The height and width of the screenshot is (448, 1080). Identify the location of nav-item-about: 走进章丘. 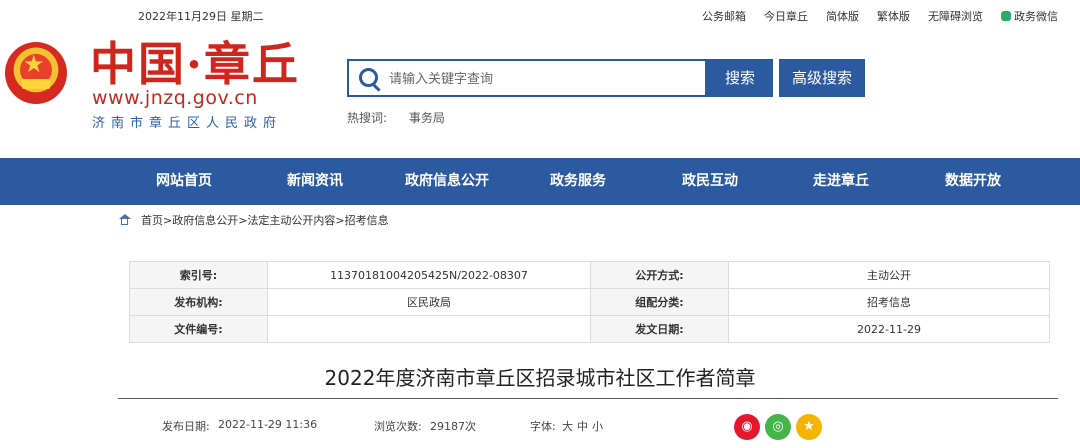
(841, 181).